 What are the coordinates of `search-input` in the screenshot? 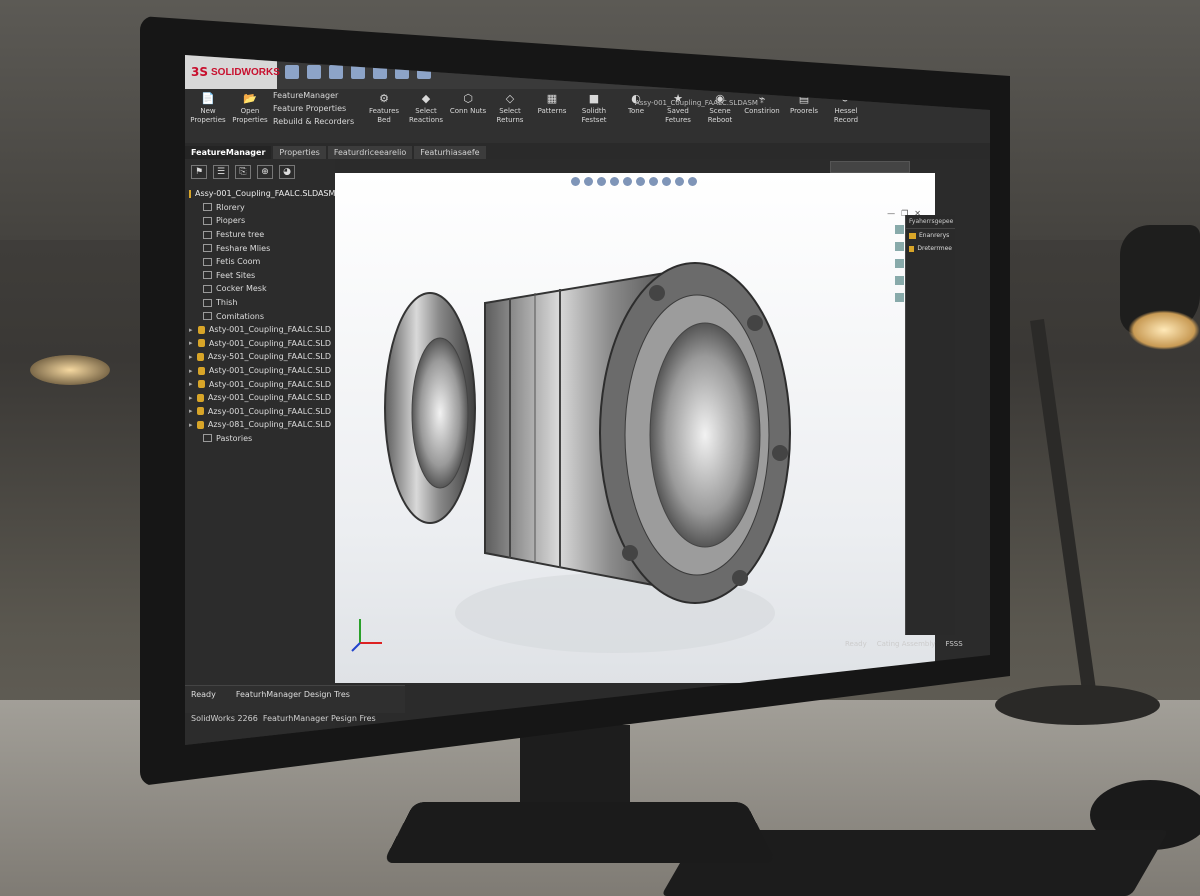 It's located at (870, 167).